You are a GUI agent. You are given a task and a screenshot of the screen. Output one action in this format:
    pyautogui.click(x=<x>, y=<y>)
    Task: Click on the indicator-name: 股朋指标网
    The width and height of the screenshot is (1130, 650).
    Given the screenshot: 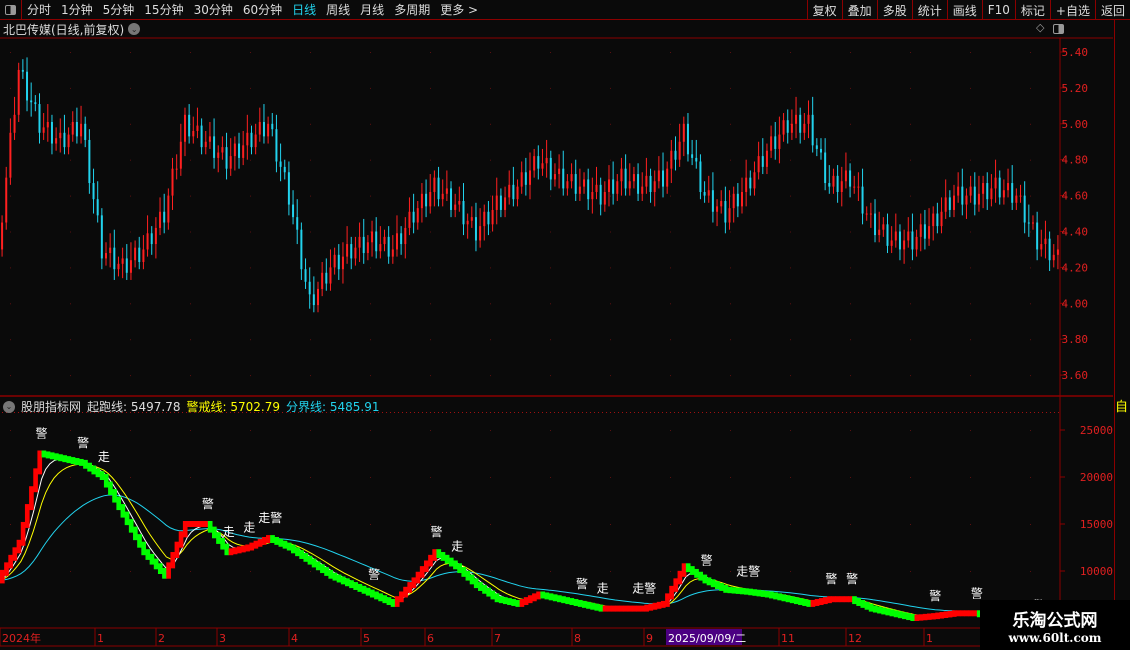 What is the action you would take?
    pyautogui.click(x=51, y=406)
    